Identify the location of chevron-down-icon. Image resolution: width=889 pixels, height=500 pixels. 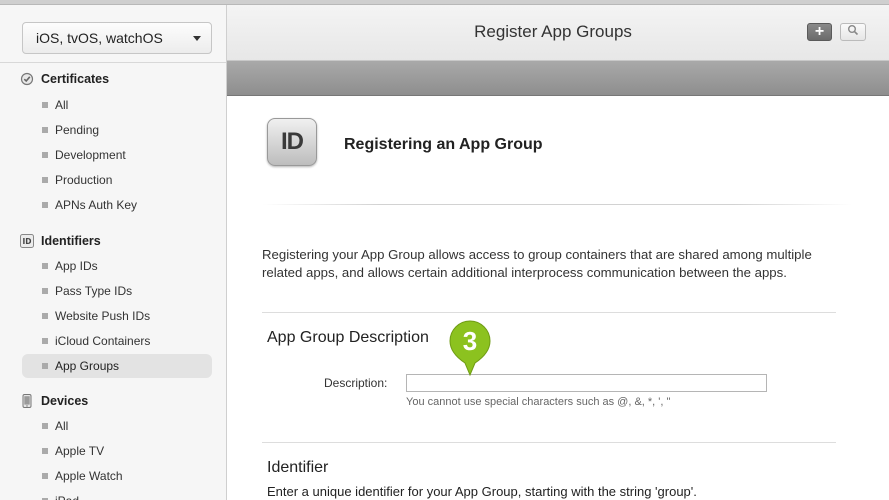
(197, 38).